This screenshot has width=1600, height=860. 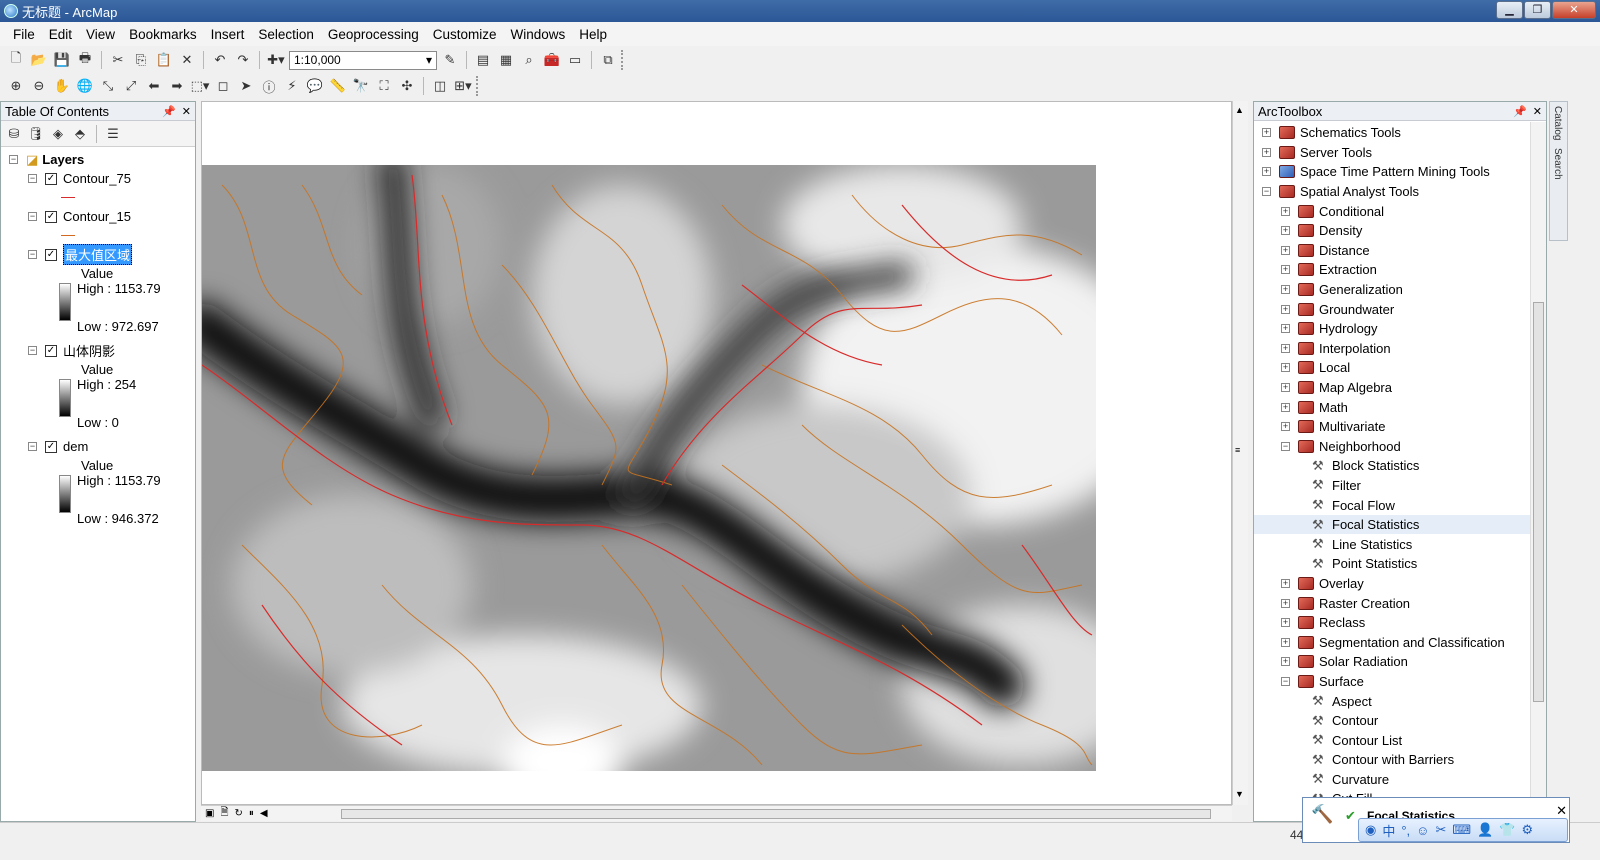 I want to click on ime-toolbar: ◉ 中 °, ☺ ✂ ⌨ 👤 👕 ⚙, so click(x=1463, y=830).